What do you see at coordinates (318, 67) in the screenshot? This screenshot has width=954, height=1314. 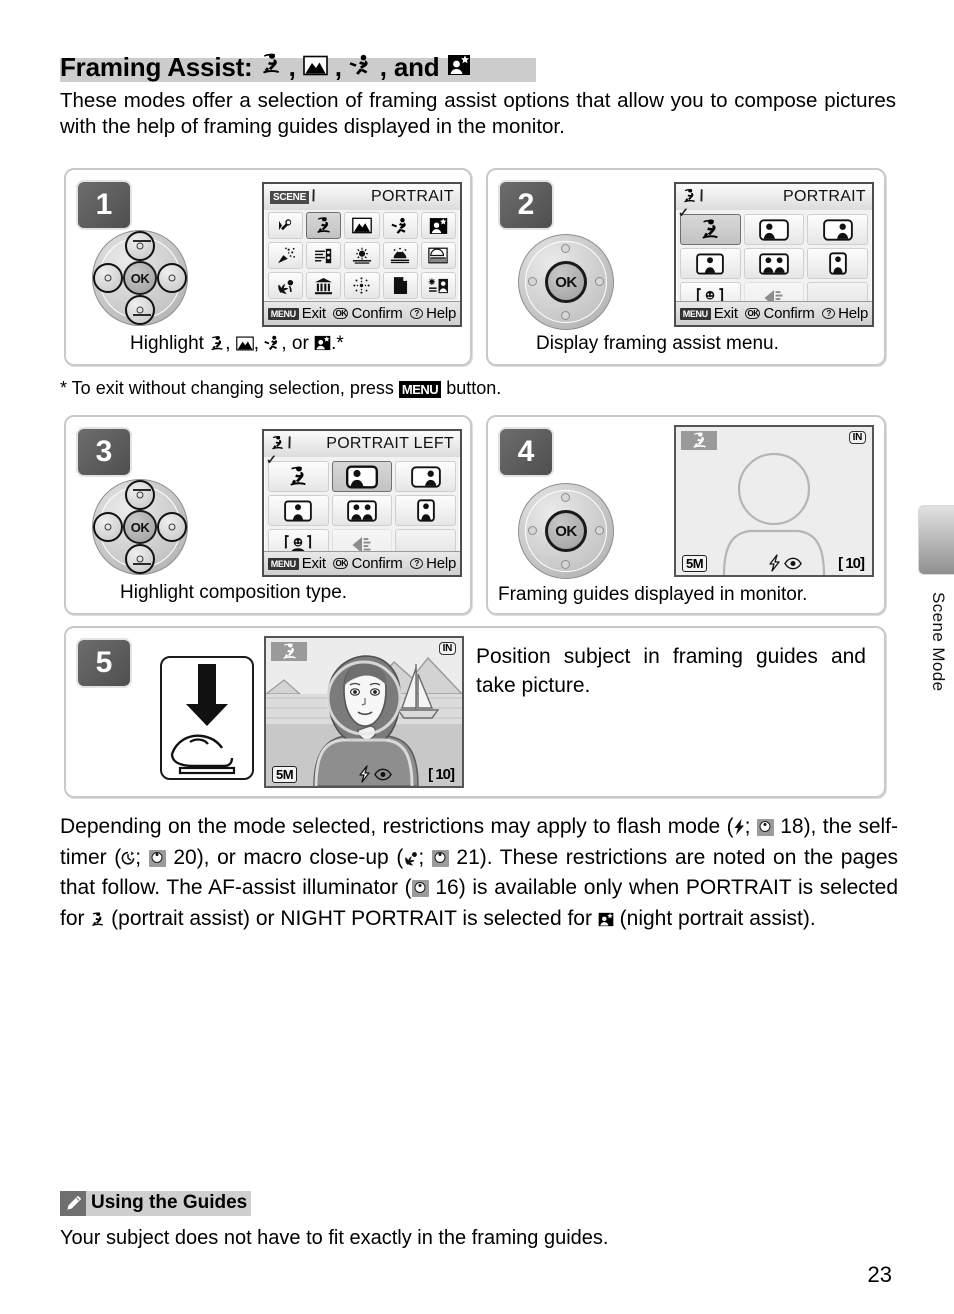 I see `landscape-assist-icon` at bounding box center [318, 67].